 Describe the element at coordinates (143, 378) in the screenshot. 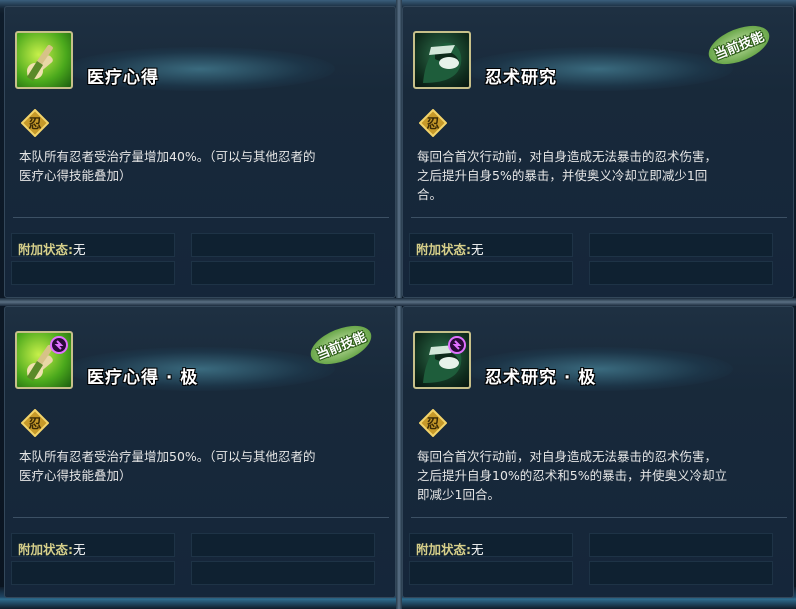

I see `skill-name: 医疗心得 · 极` at that location.